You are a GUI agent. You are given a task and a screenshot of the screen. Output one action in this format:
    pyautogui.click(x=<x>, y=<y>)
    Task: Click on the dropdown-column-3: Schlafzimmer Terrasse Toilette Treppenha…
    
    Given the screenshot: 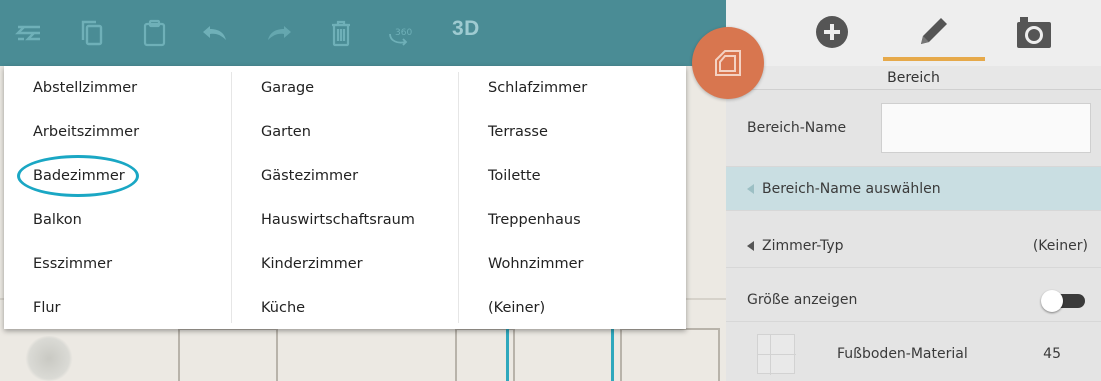 What is the action you would take?
    pyautogui.click(x=572, y=197)
    